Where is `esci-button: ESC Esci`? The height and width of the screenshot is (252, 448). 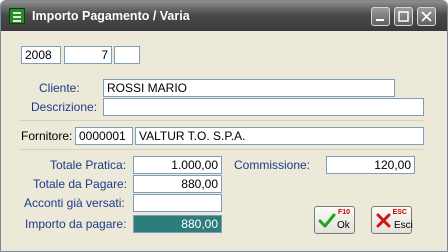 esci-button: ESC Esci is located at coordinates (392, 220).